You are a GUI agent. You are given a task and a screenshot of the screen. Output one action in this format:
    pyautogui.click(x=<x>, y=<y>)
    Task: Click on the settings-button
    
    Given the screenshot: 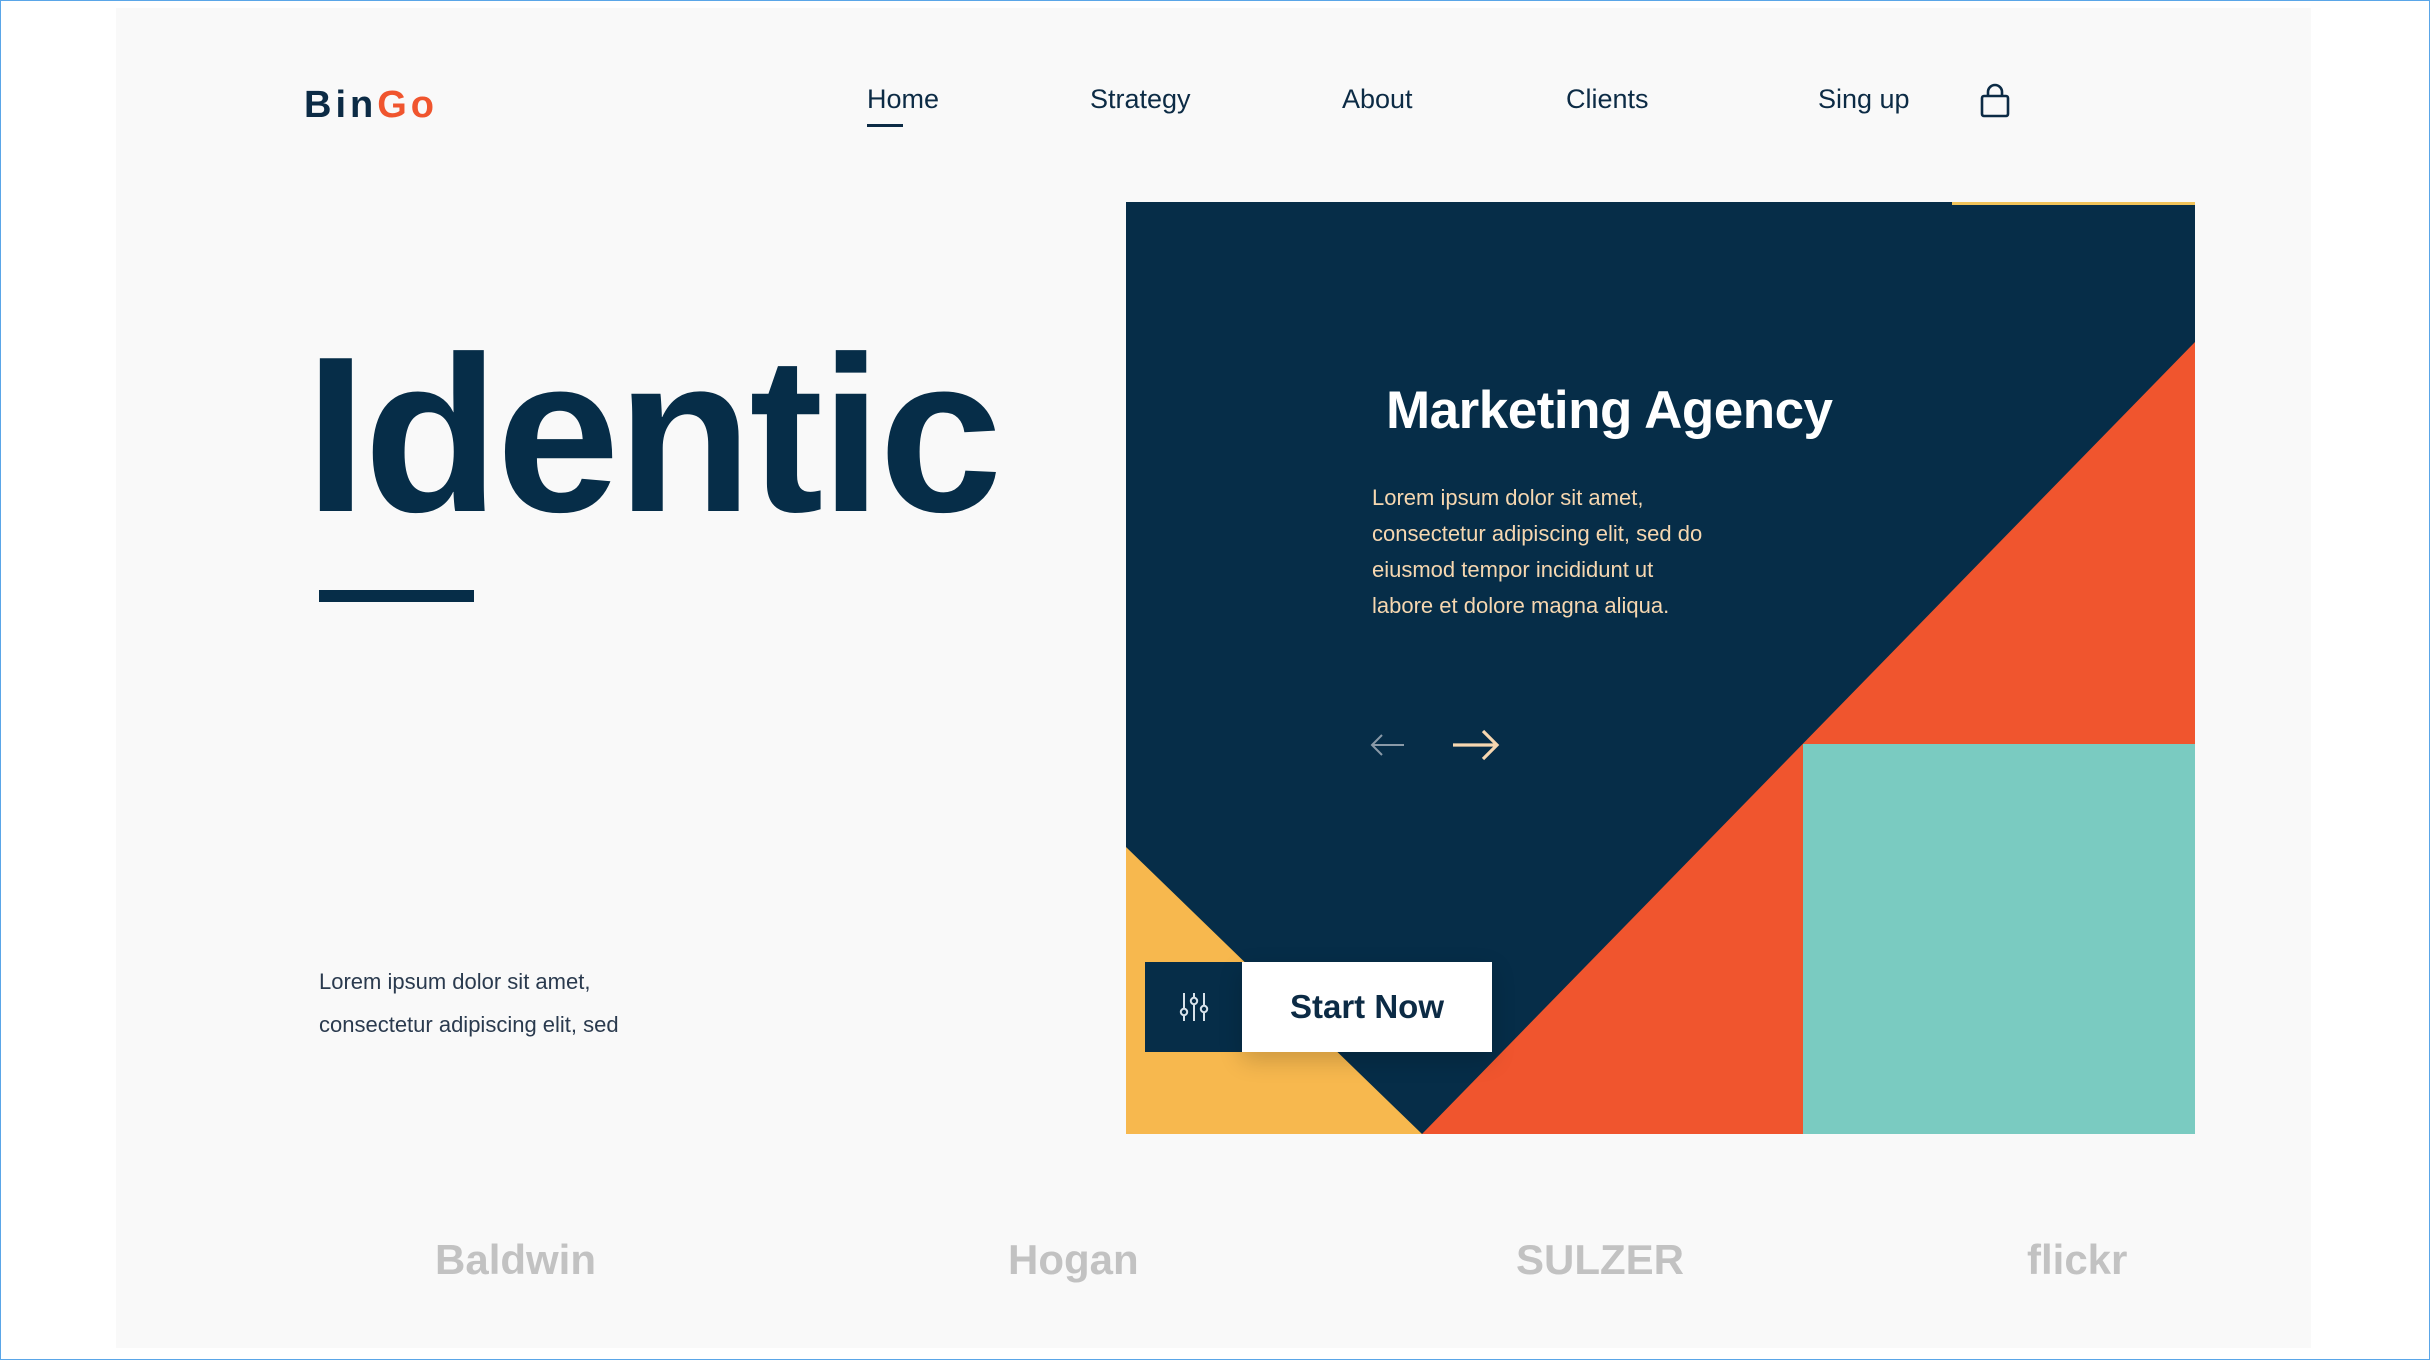 What is the action you would take?
    pyautogui.click(x=1193, y=1007)
    